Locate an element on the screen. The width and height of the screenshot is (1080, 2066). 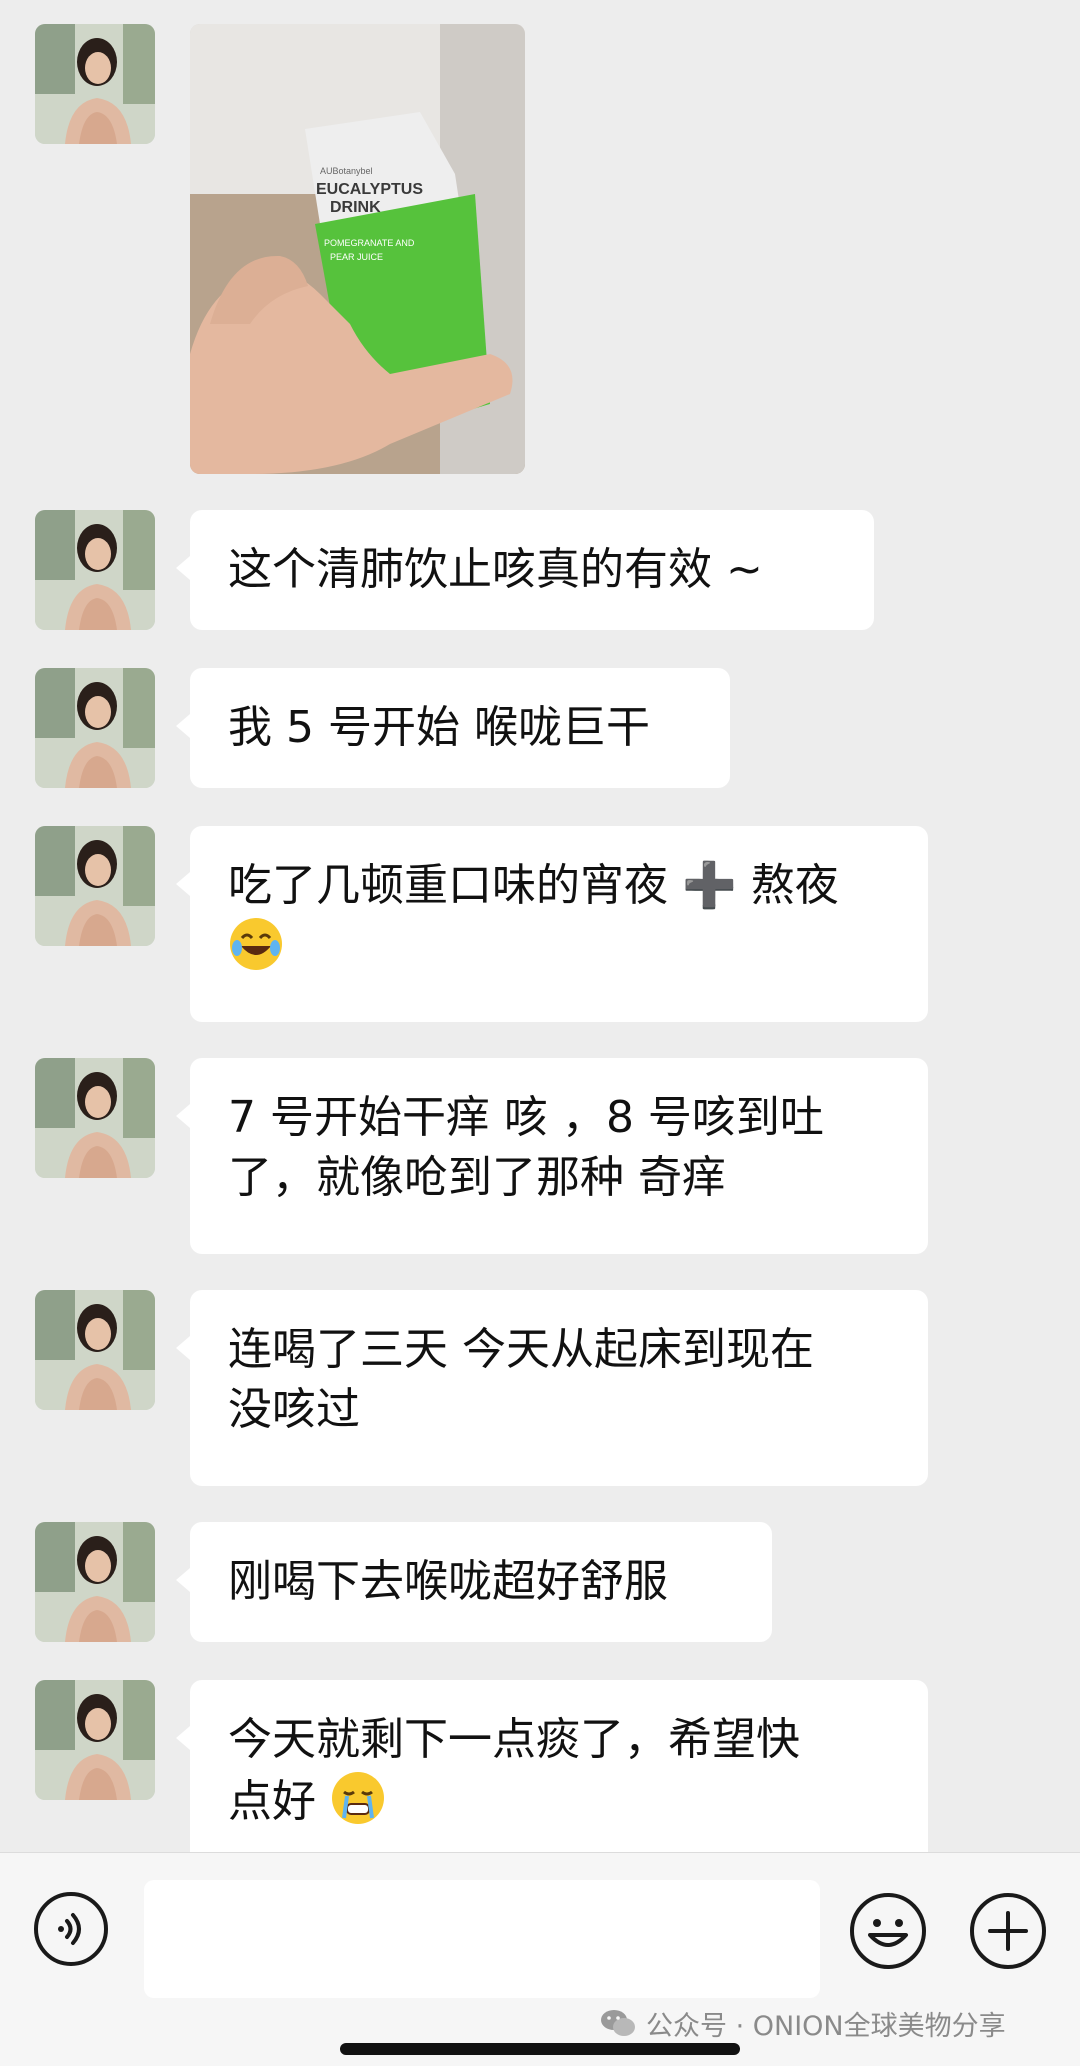
message-bubble: 刚喝下去喉咙超好舒服 is located at coordinates (474, 1582).